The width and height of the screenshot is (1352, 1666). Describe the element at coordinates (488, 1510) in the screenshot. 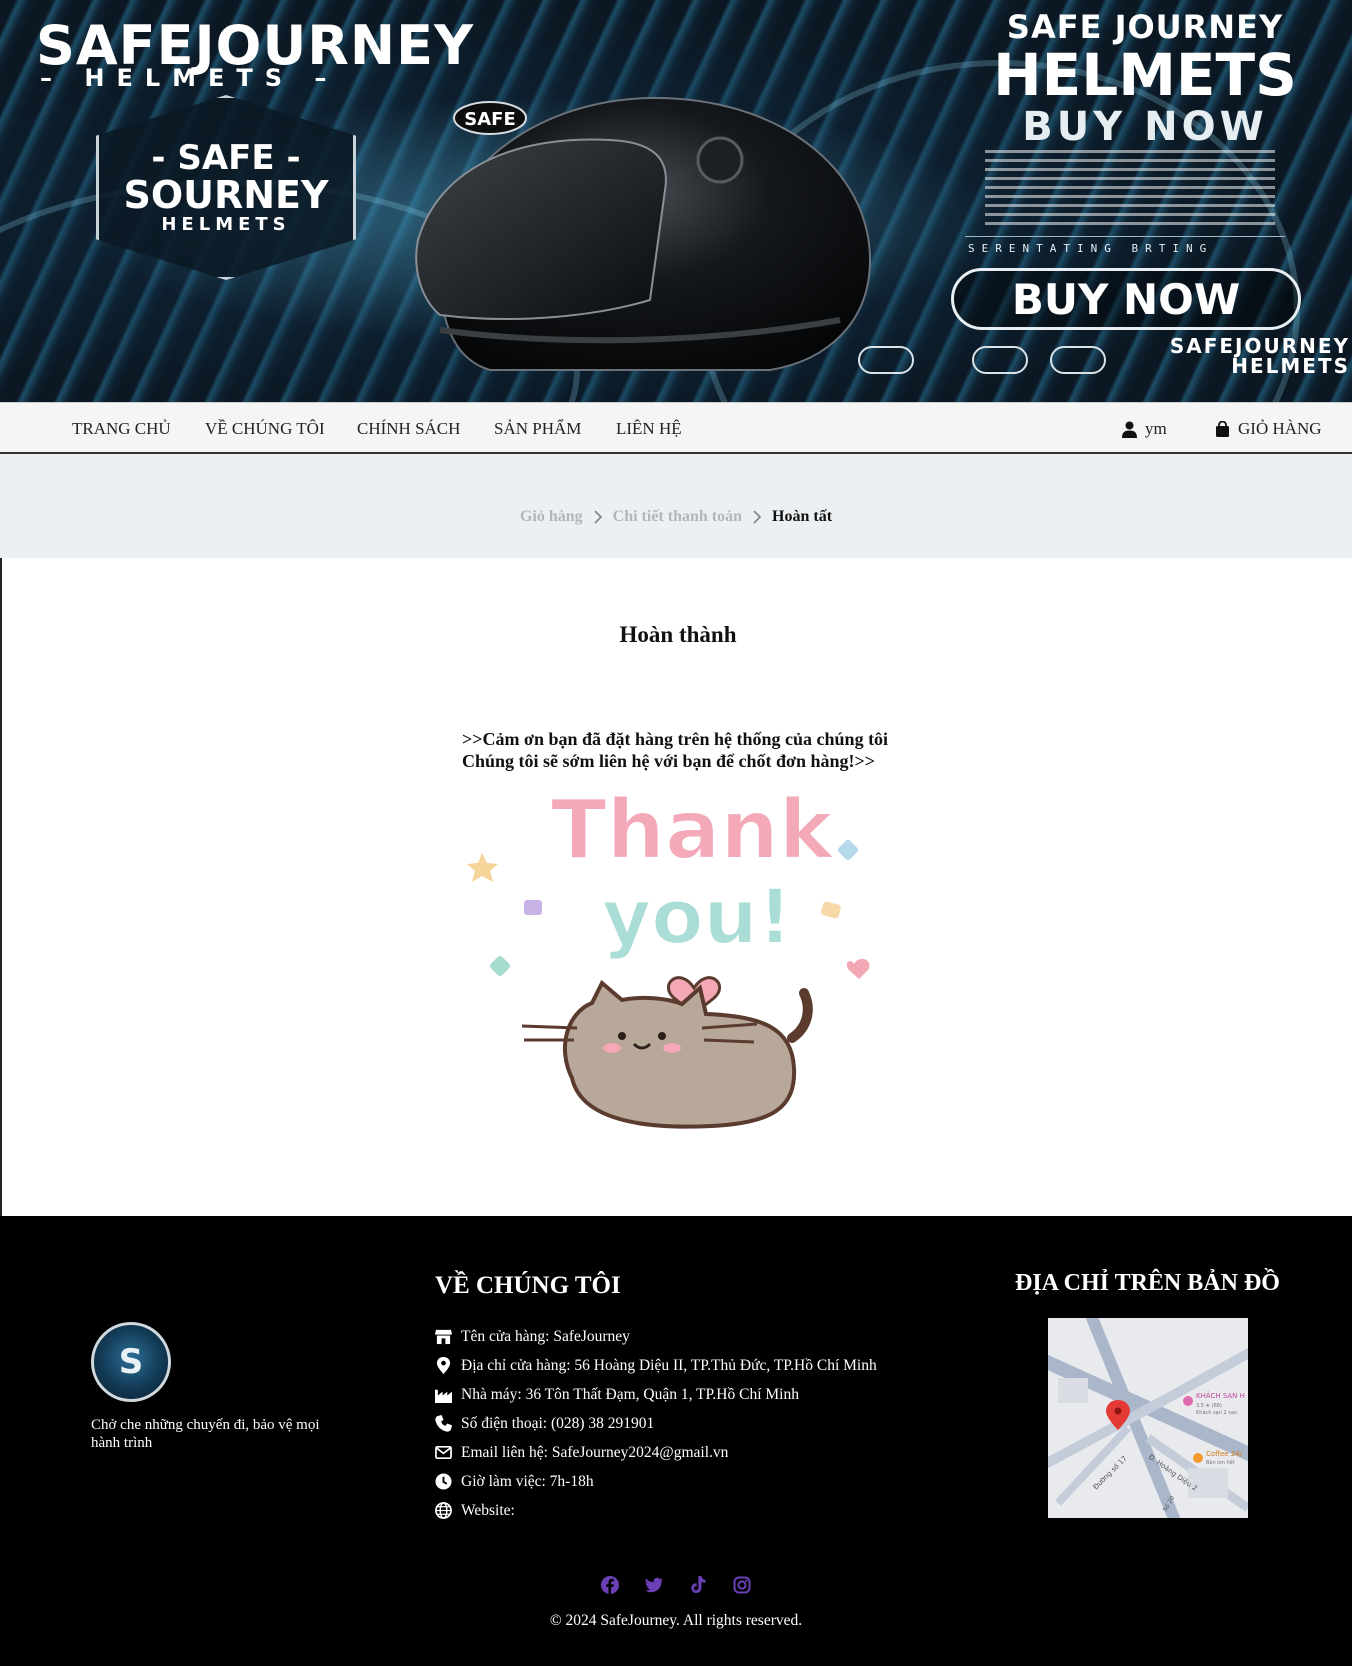

I see `about-text: Website:` at that location.